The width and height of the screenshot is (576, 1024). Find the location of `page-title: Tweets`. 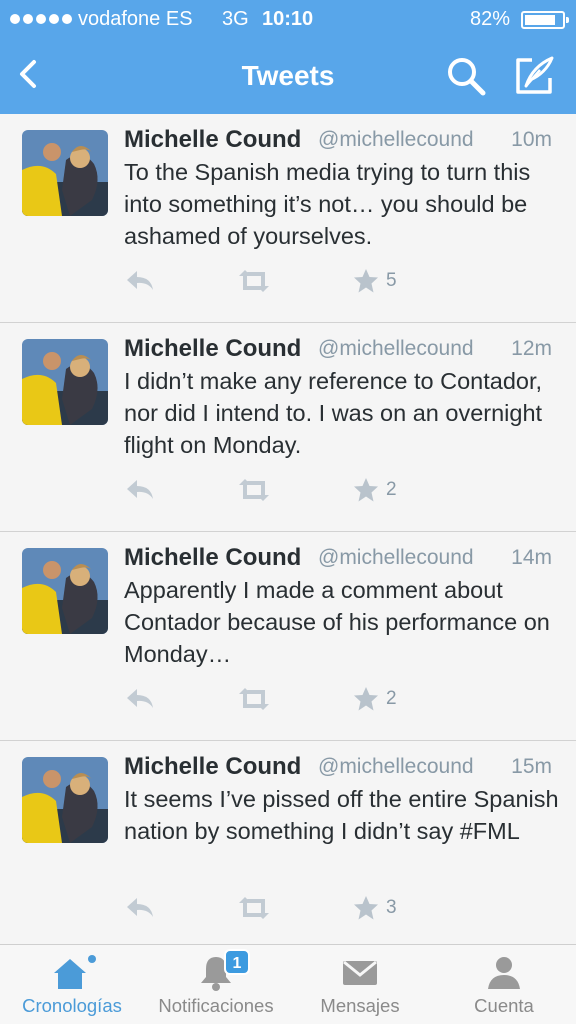

page-title: Tweets is located at coordinates (288, 75).